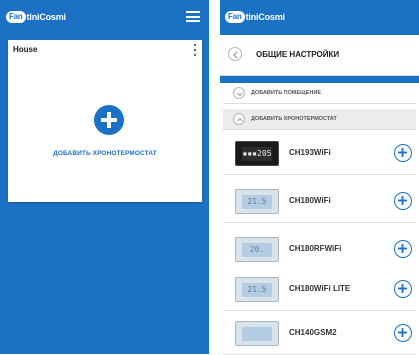  I want to click on page-title: ОБЩИЕ НАСТРОЙКИ, so click(298, 54).